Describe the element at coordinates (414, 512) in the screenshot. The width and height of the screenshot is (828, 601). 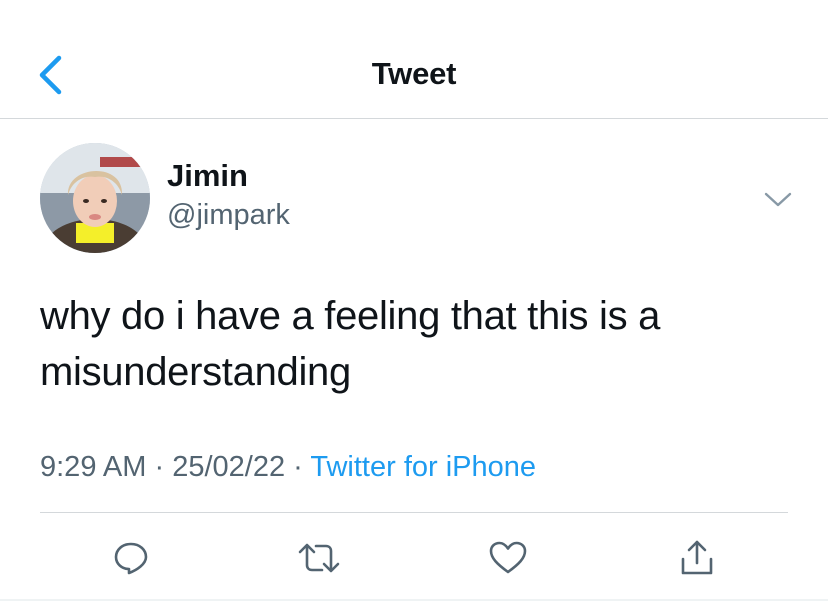
I see `divider` at that location.